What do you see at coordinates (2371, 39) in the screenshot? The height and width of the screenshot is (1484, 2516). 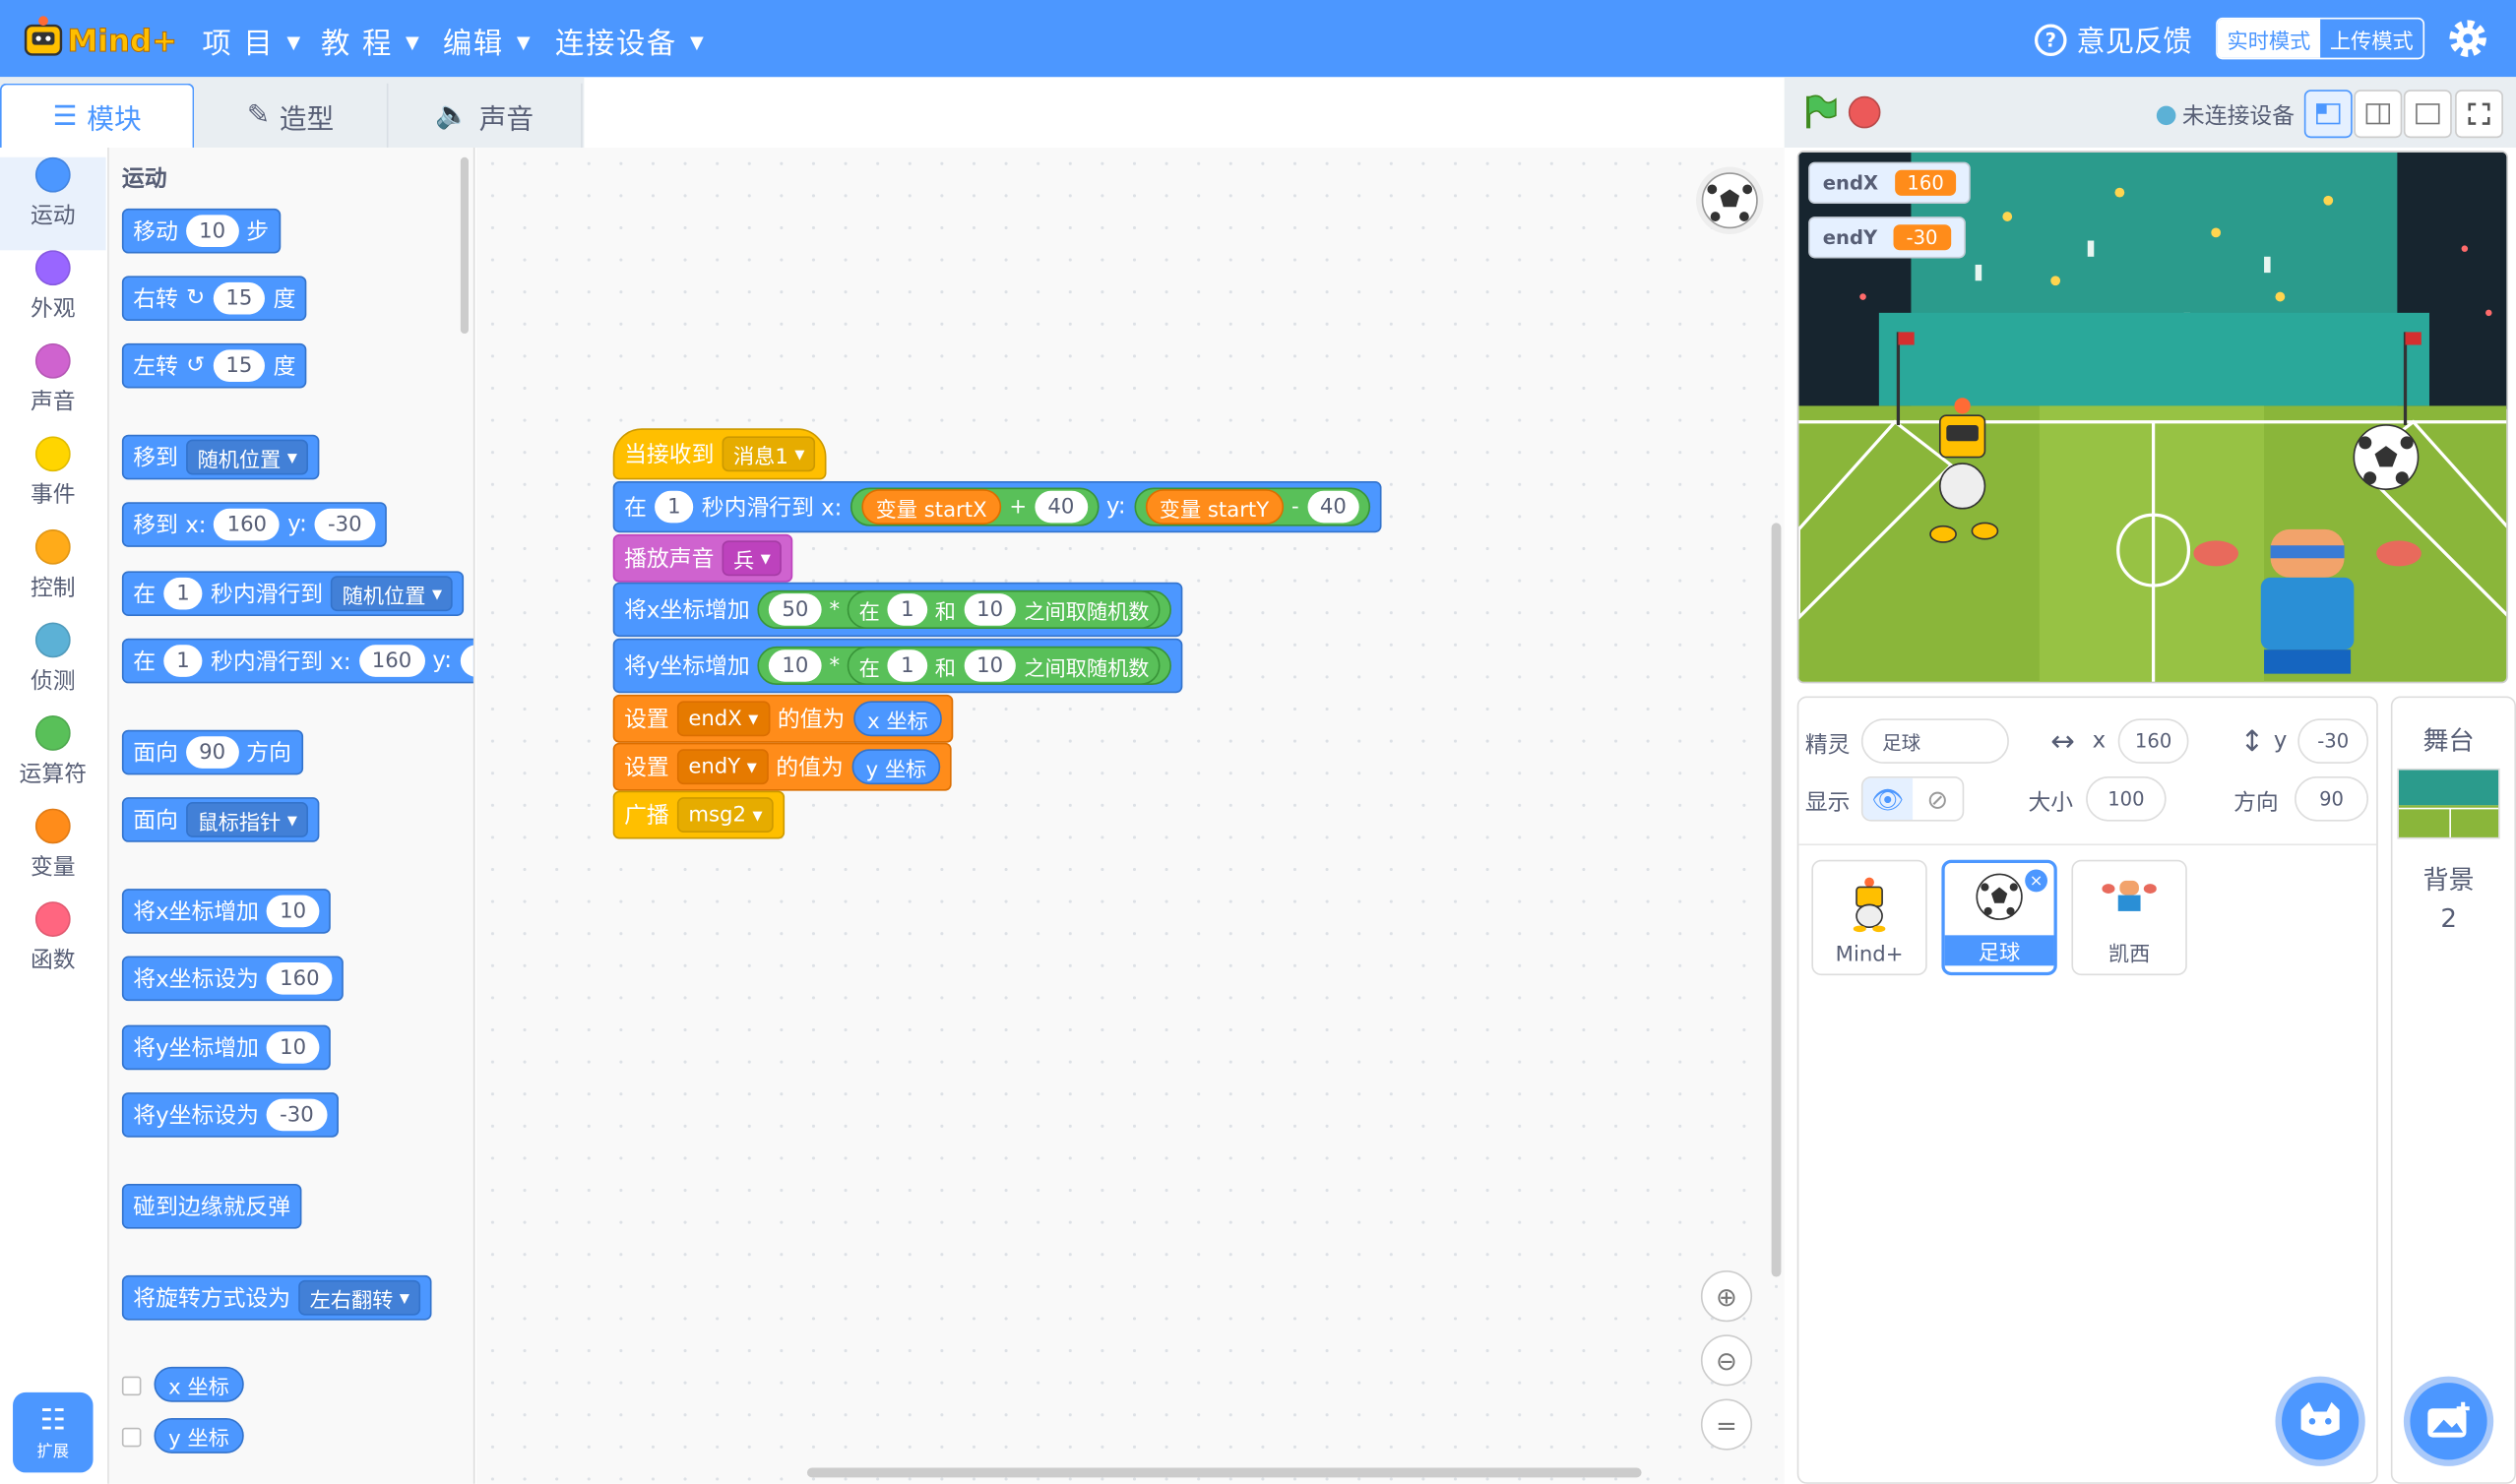 I see `upload-mode-button: 上传模式` at bounding box center [2371, 39].